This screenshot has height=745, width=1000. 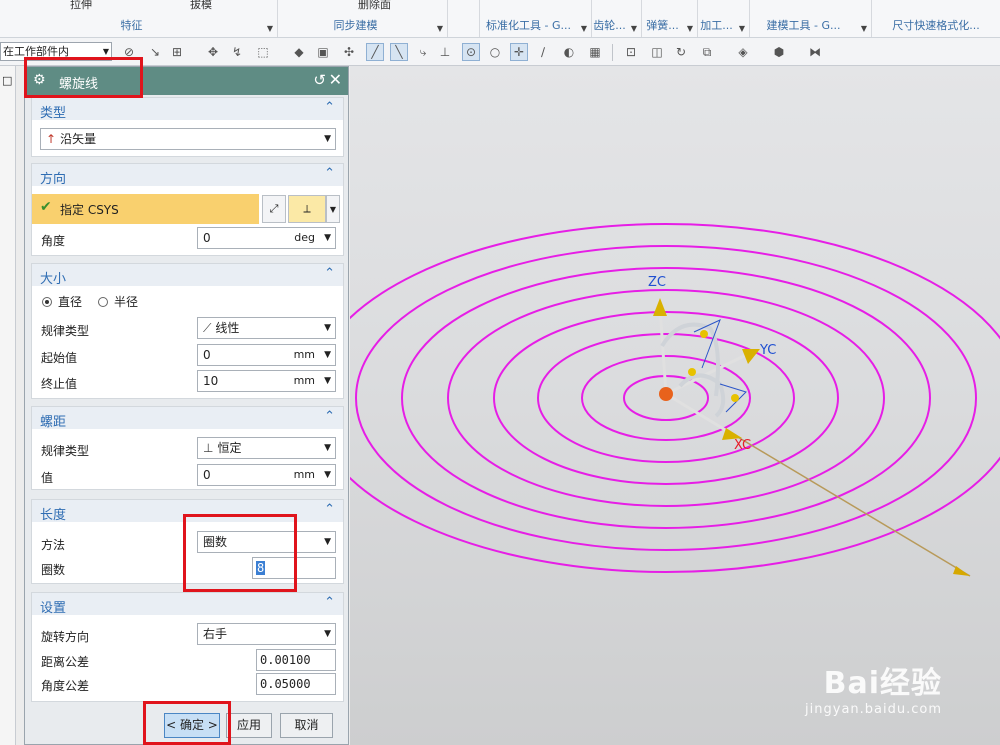 I want to click on zoom-icon: ◫, so click(x=657, y=52).